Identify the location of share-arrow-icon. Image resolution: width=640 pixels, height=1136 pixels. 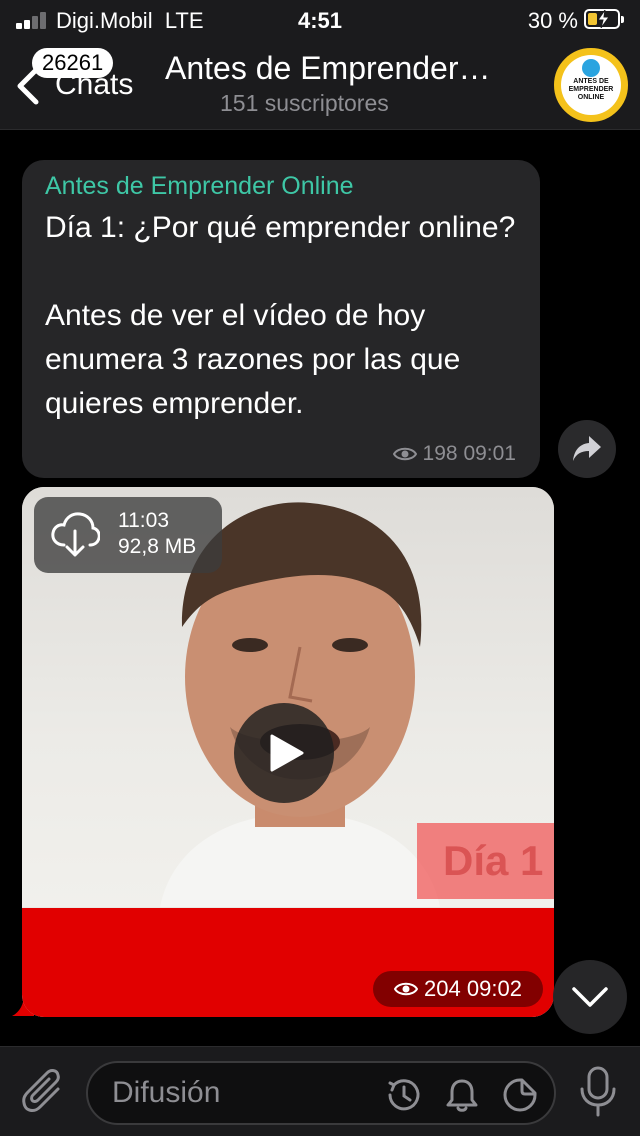
(587, 448).